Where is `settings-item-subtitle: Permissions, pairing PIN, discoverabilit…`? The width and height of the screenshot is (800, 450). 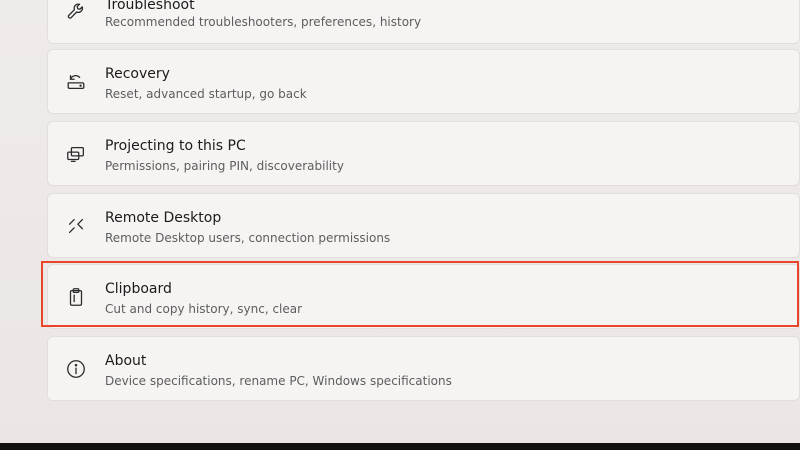 settings-item-subtitle: Permissions, pairing PIN, discoverabilit… is located at coordinates (224, 166).